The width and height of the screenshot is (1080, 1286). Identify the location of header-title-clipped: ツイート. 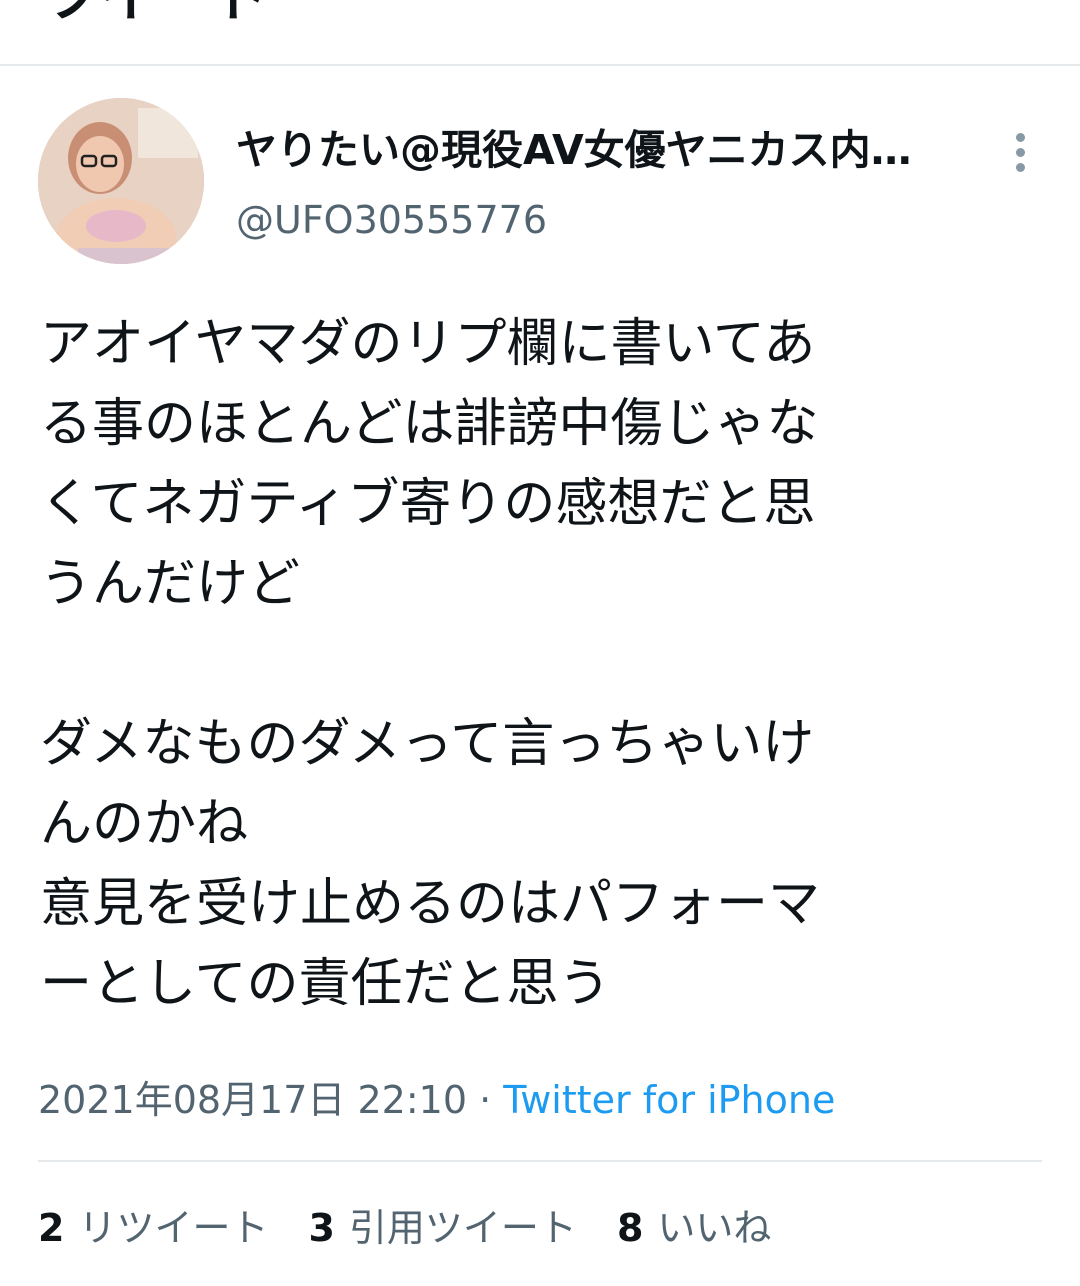
(156, 16).